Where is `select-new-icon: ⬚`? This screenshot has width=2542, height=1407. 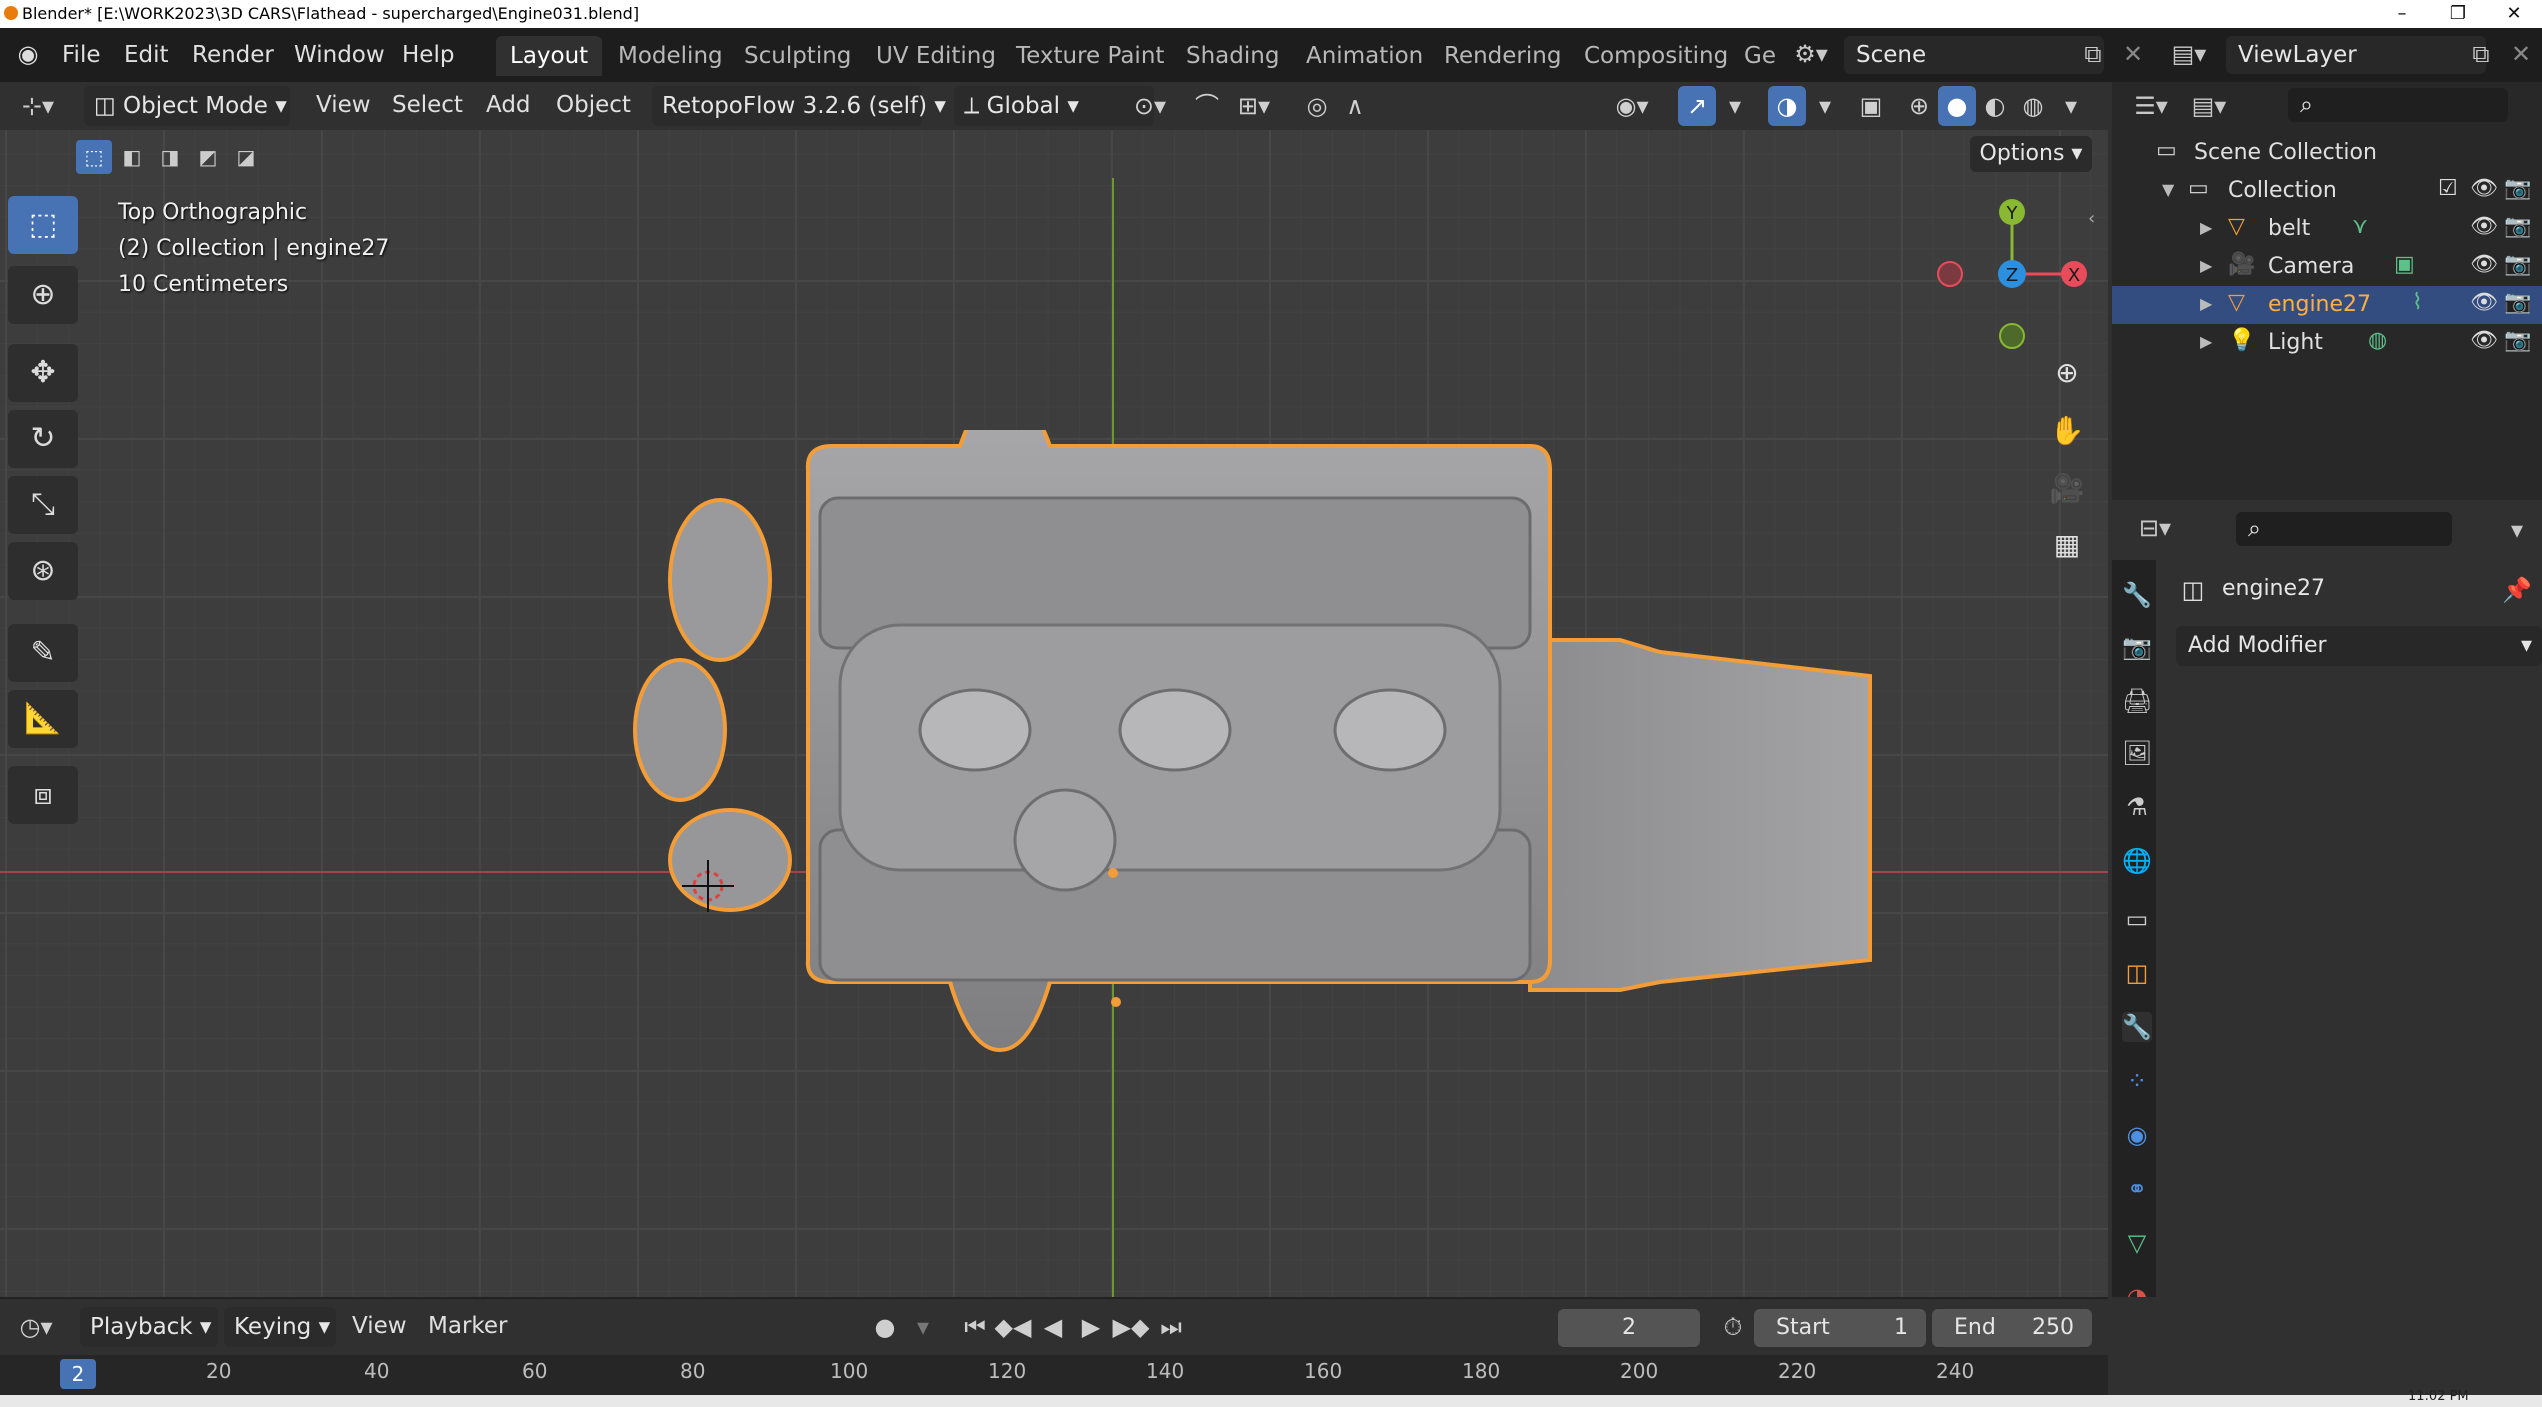 select-new-icon: ⬚ is located at coordinates (94, 157).